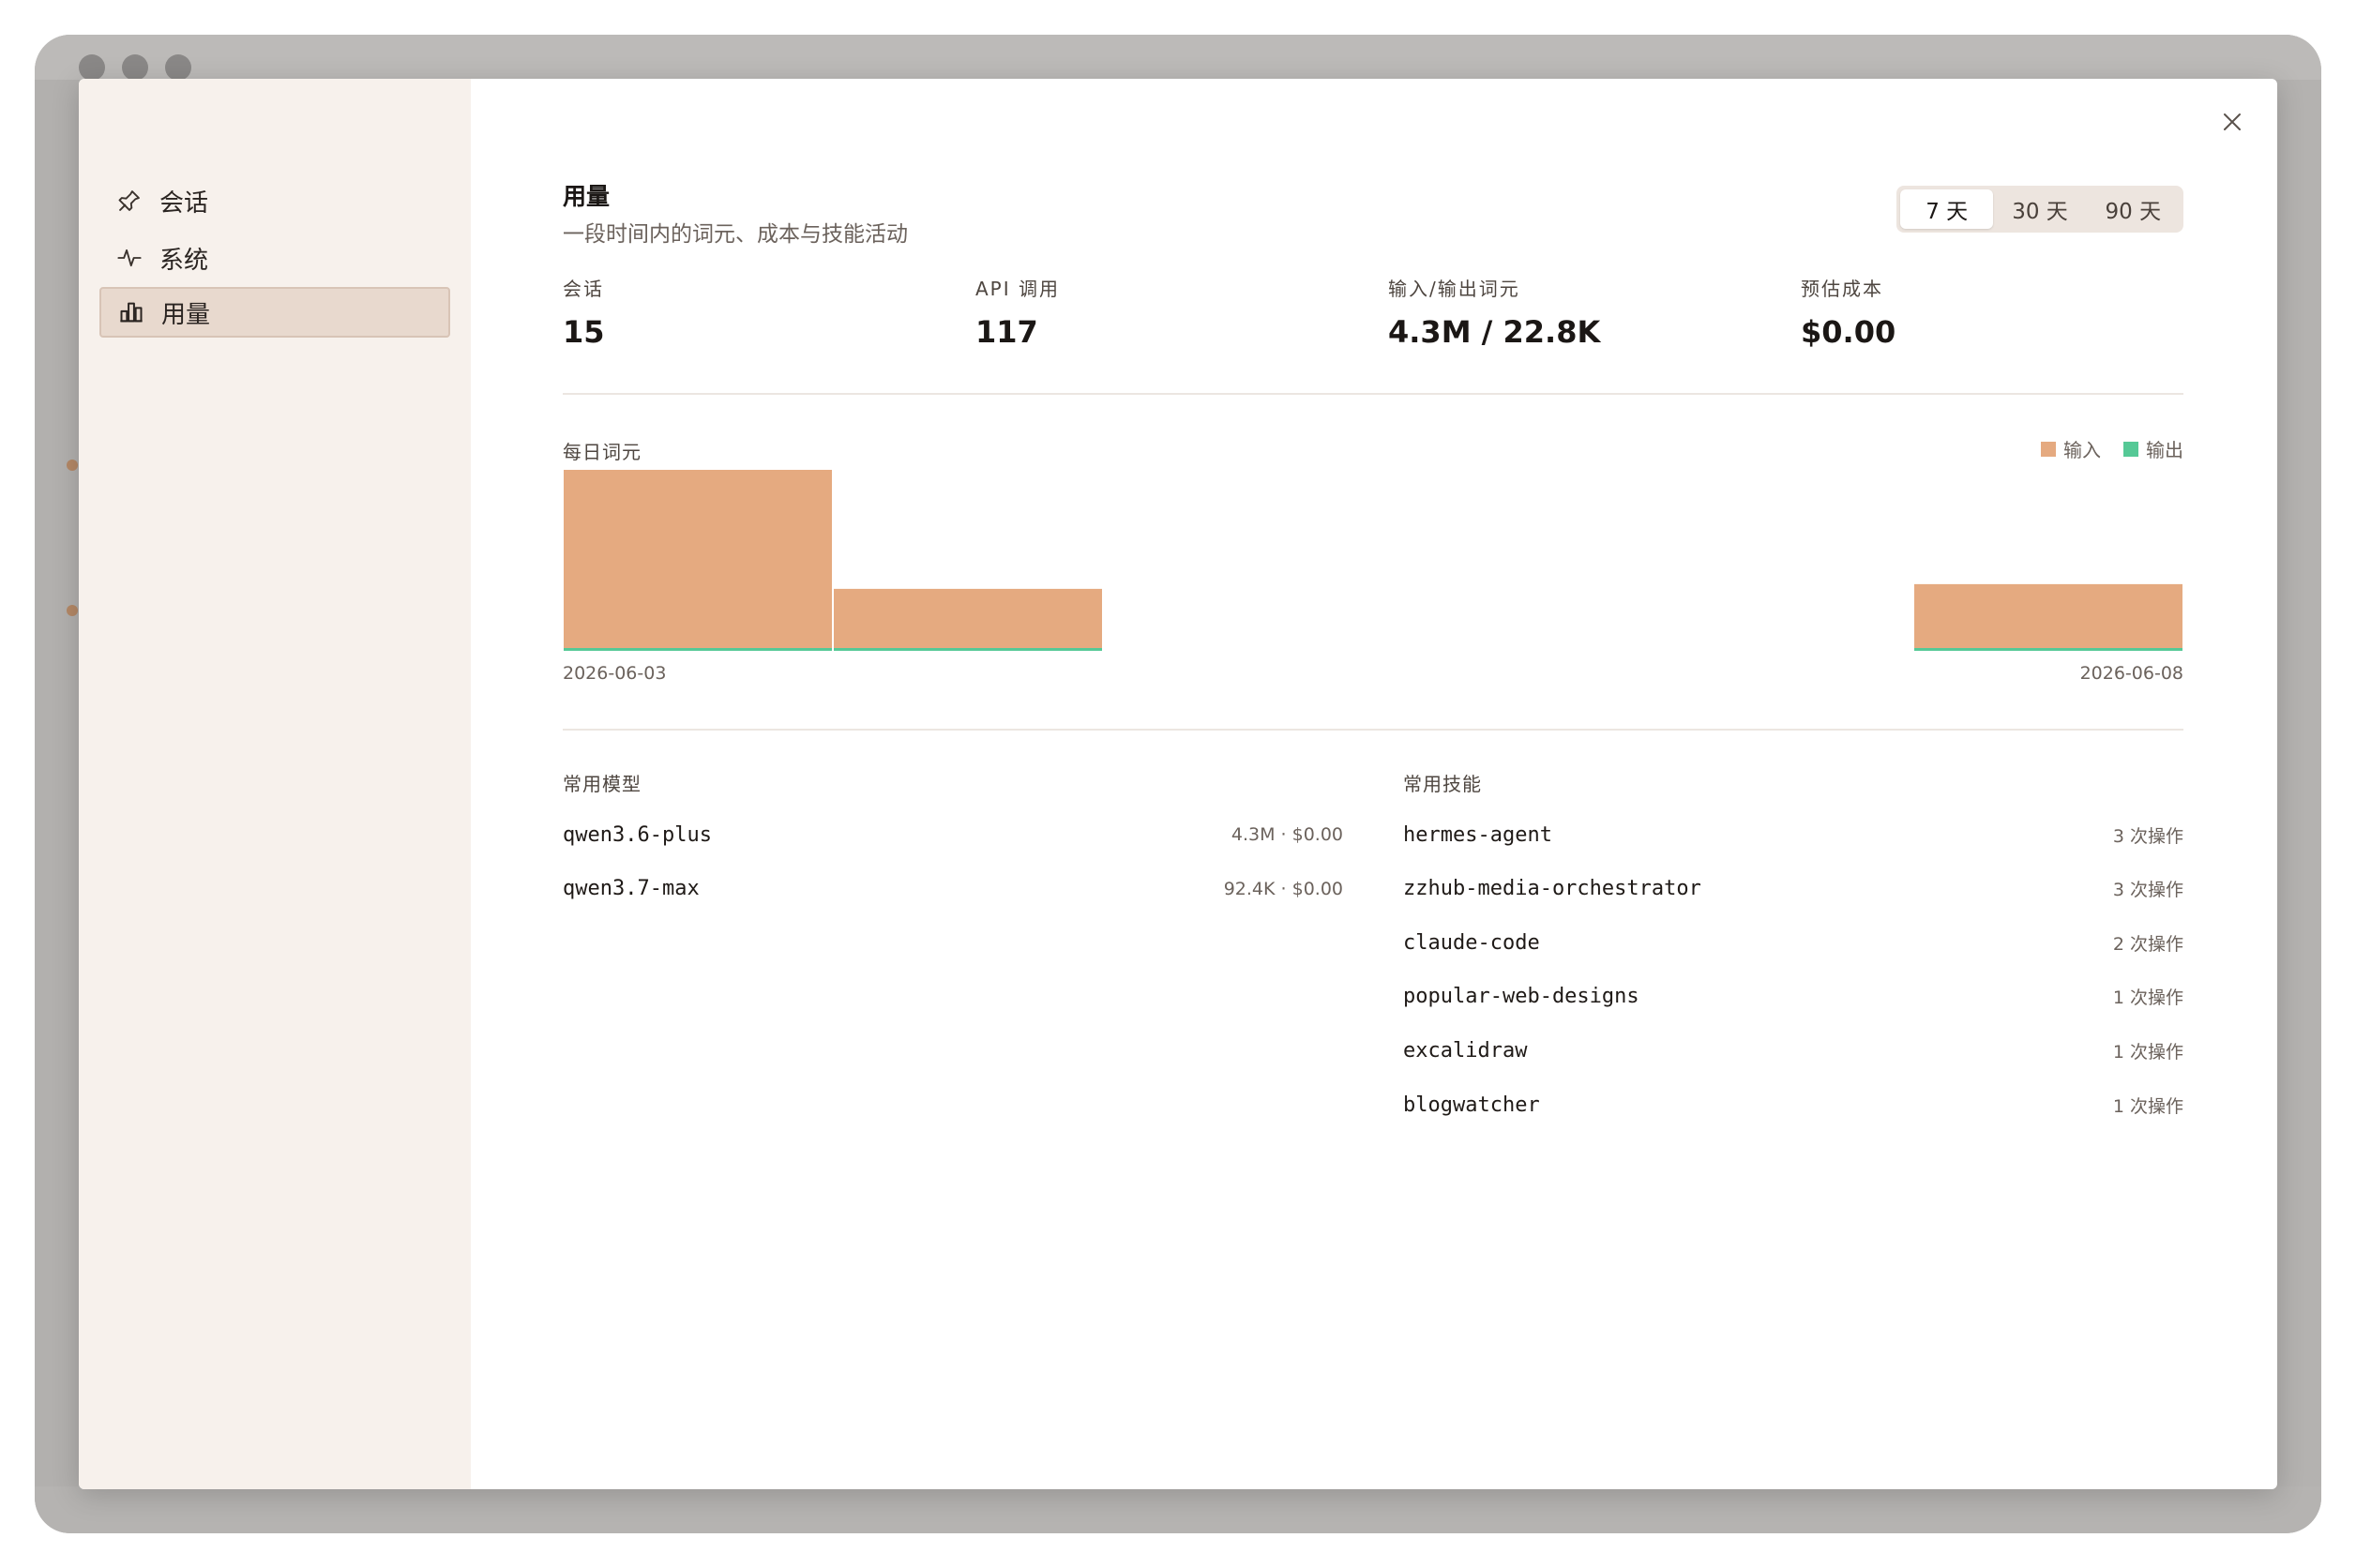 The height and width of the screenshot is (1568, 2356). I want to click on page-subtitle: 一段时间内的词元、成本与技能活动, so click(735, 235).